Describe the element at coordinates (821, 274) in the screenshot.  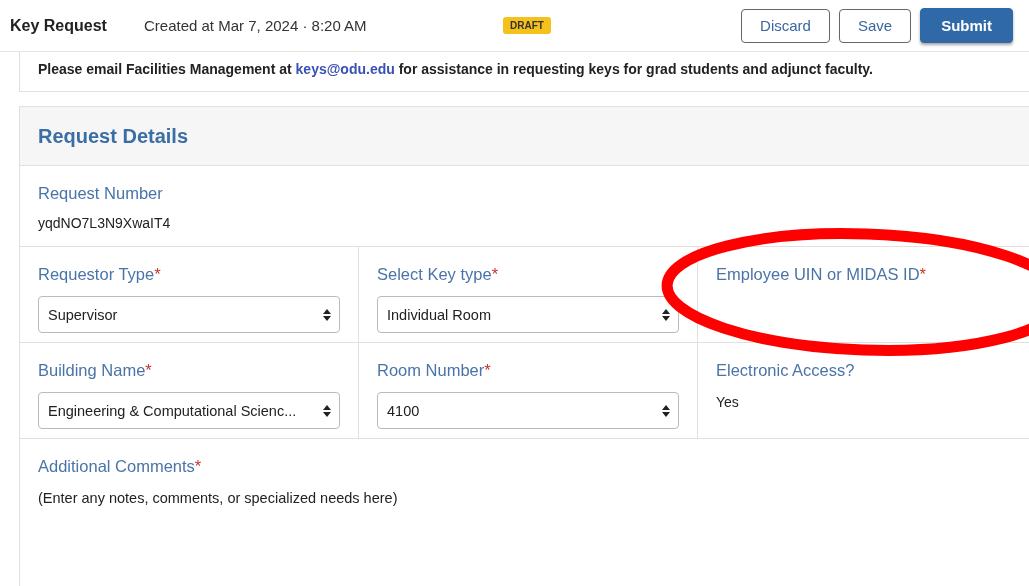
I see `field-label: Employee UIN or MIDAS ID*` at that location.